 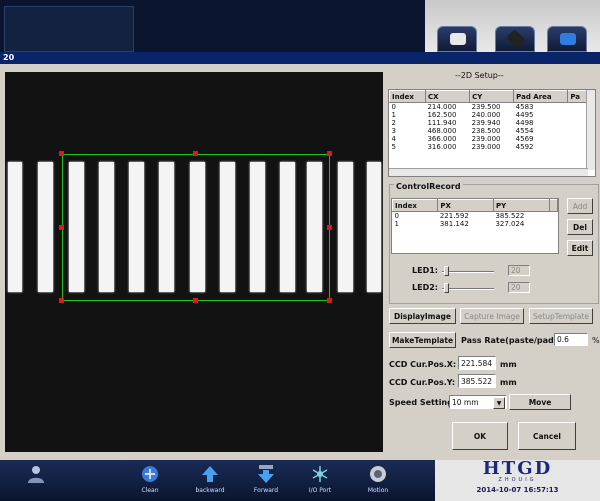 I want to click on table-row: 5 316.000 239.000 4592, so click(x=489, y=147).